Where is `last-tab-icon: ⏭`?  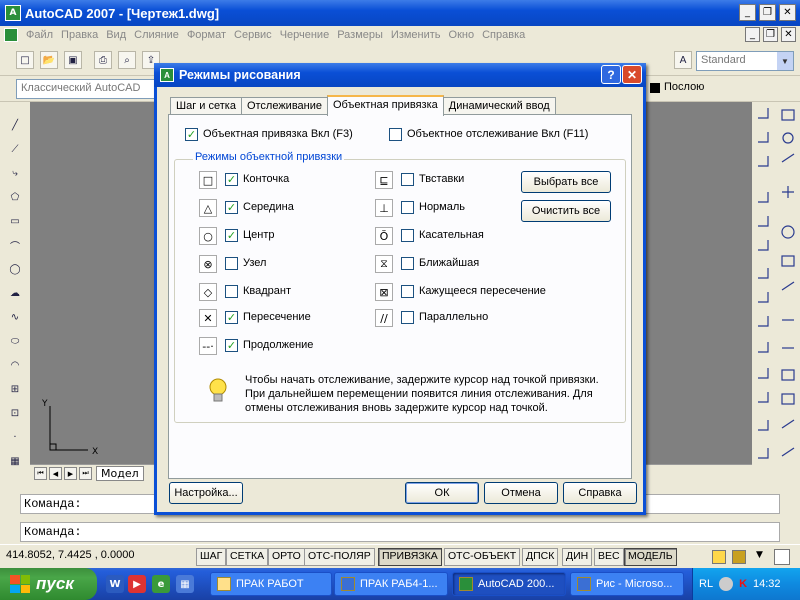 last-tab-icon: ⏭ is located at coordinates (85, 473).